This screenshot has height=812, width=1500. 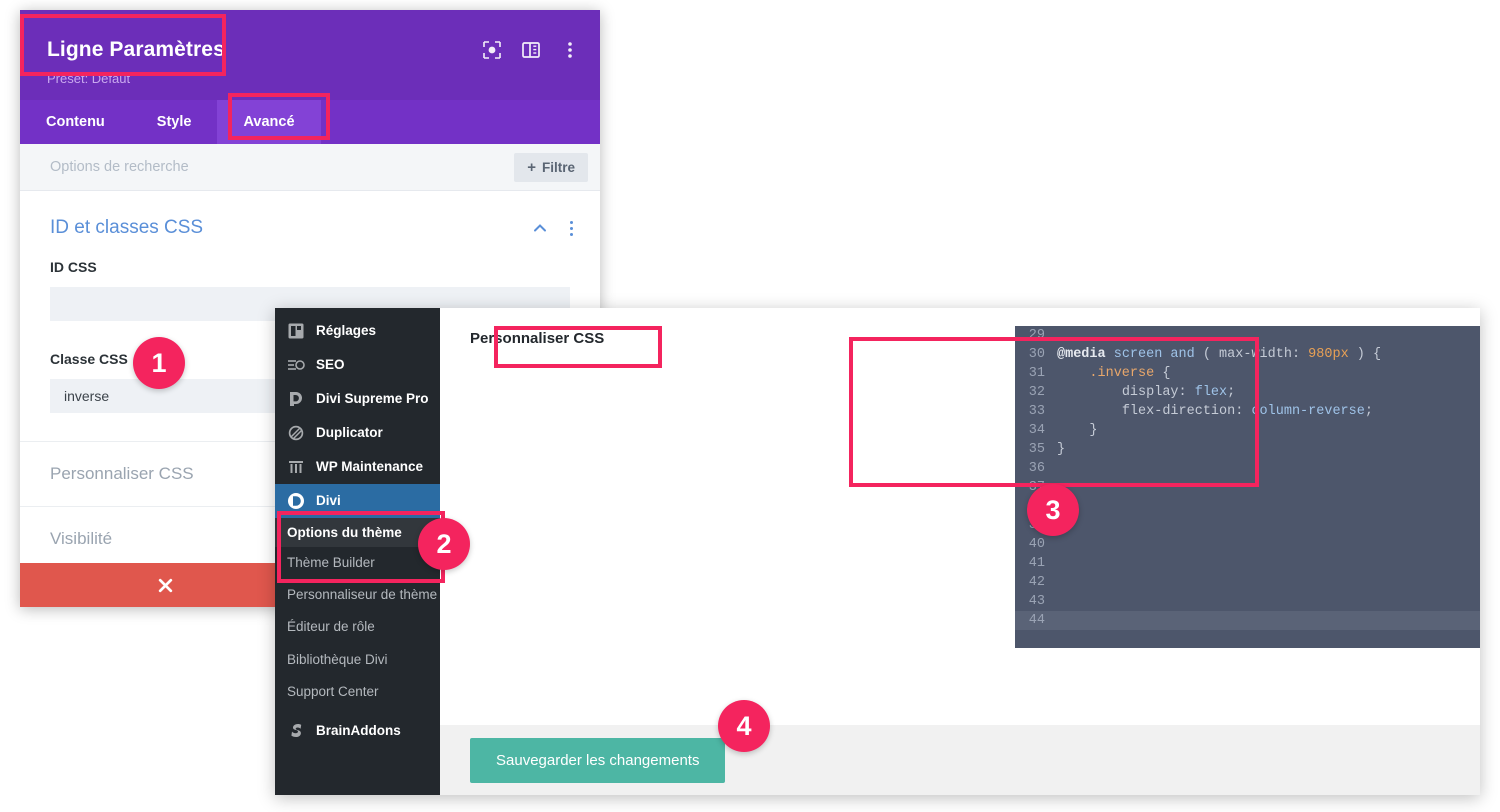 What do you see at coordinates (127, 227) in the screenshot?
I see `section-title: ID et classes CSS` at bounding box center [127, 227].